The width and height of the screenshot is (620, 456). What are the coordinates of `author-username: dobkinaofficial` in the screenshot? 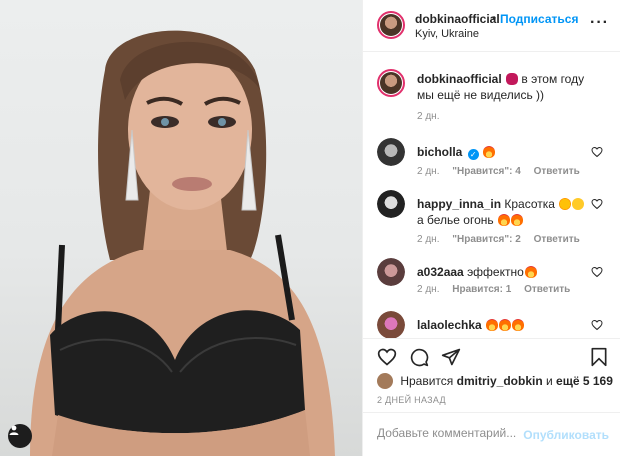 It's located at (457, 19).